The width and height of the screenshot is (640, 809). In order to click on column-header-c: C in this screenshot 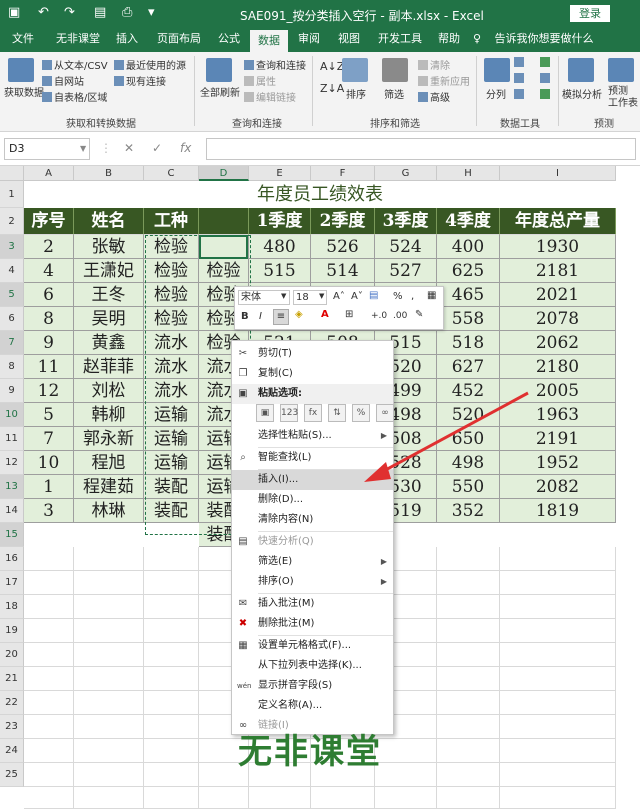, I will do `click(171, 173)`.